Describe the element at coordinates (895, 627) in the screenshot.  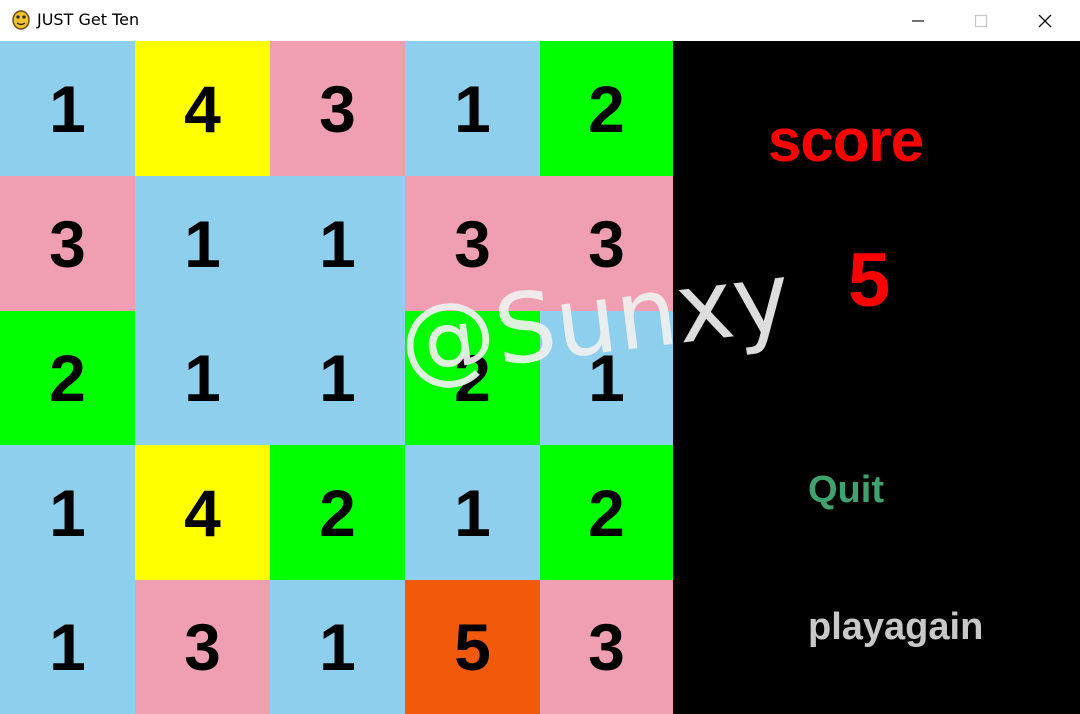
I see `play-again-button: playagain` at that location.